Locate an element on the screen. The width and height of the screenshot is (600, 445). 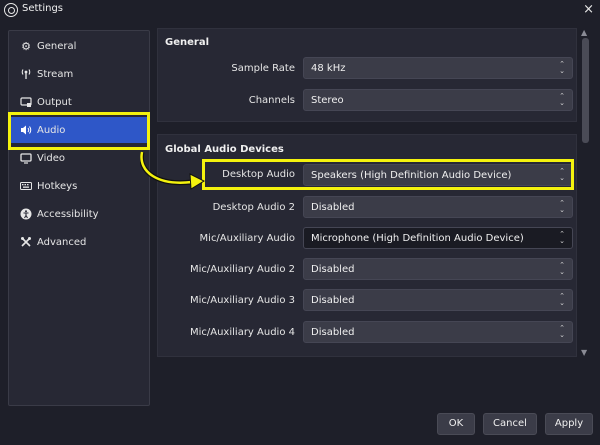
channels-select: Stereo ⌃ ⌄ is located at coordinates (438, 100).